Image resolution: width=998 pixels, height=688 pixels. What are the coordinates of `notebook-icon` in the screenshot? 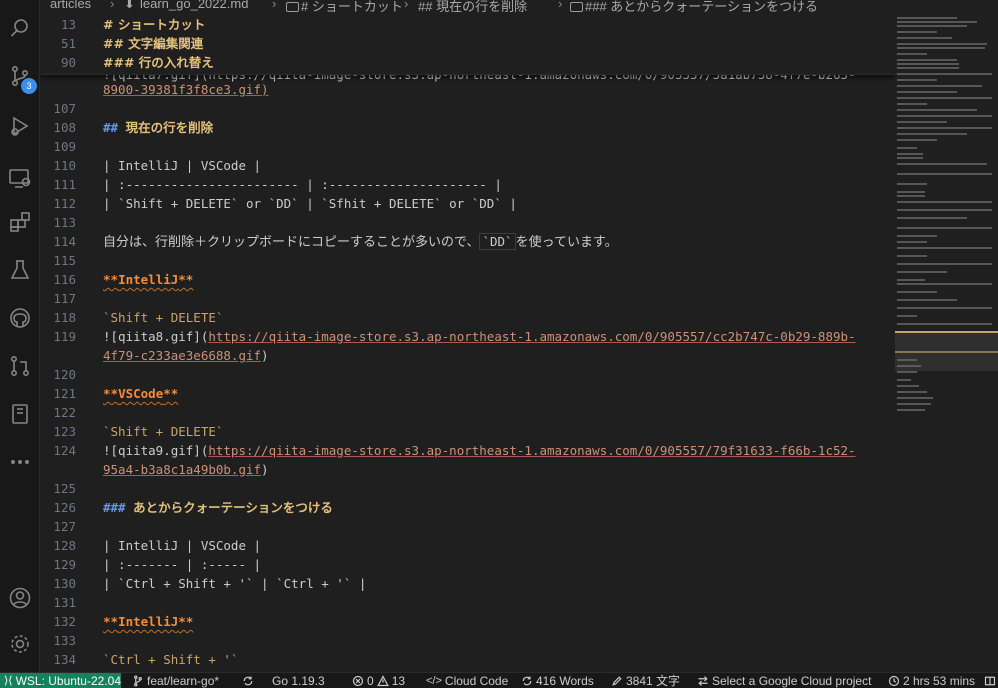 It's located at (20, 414).